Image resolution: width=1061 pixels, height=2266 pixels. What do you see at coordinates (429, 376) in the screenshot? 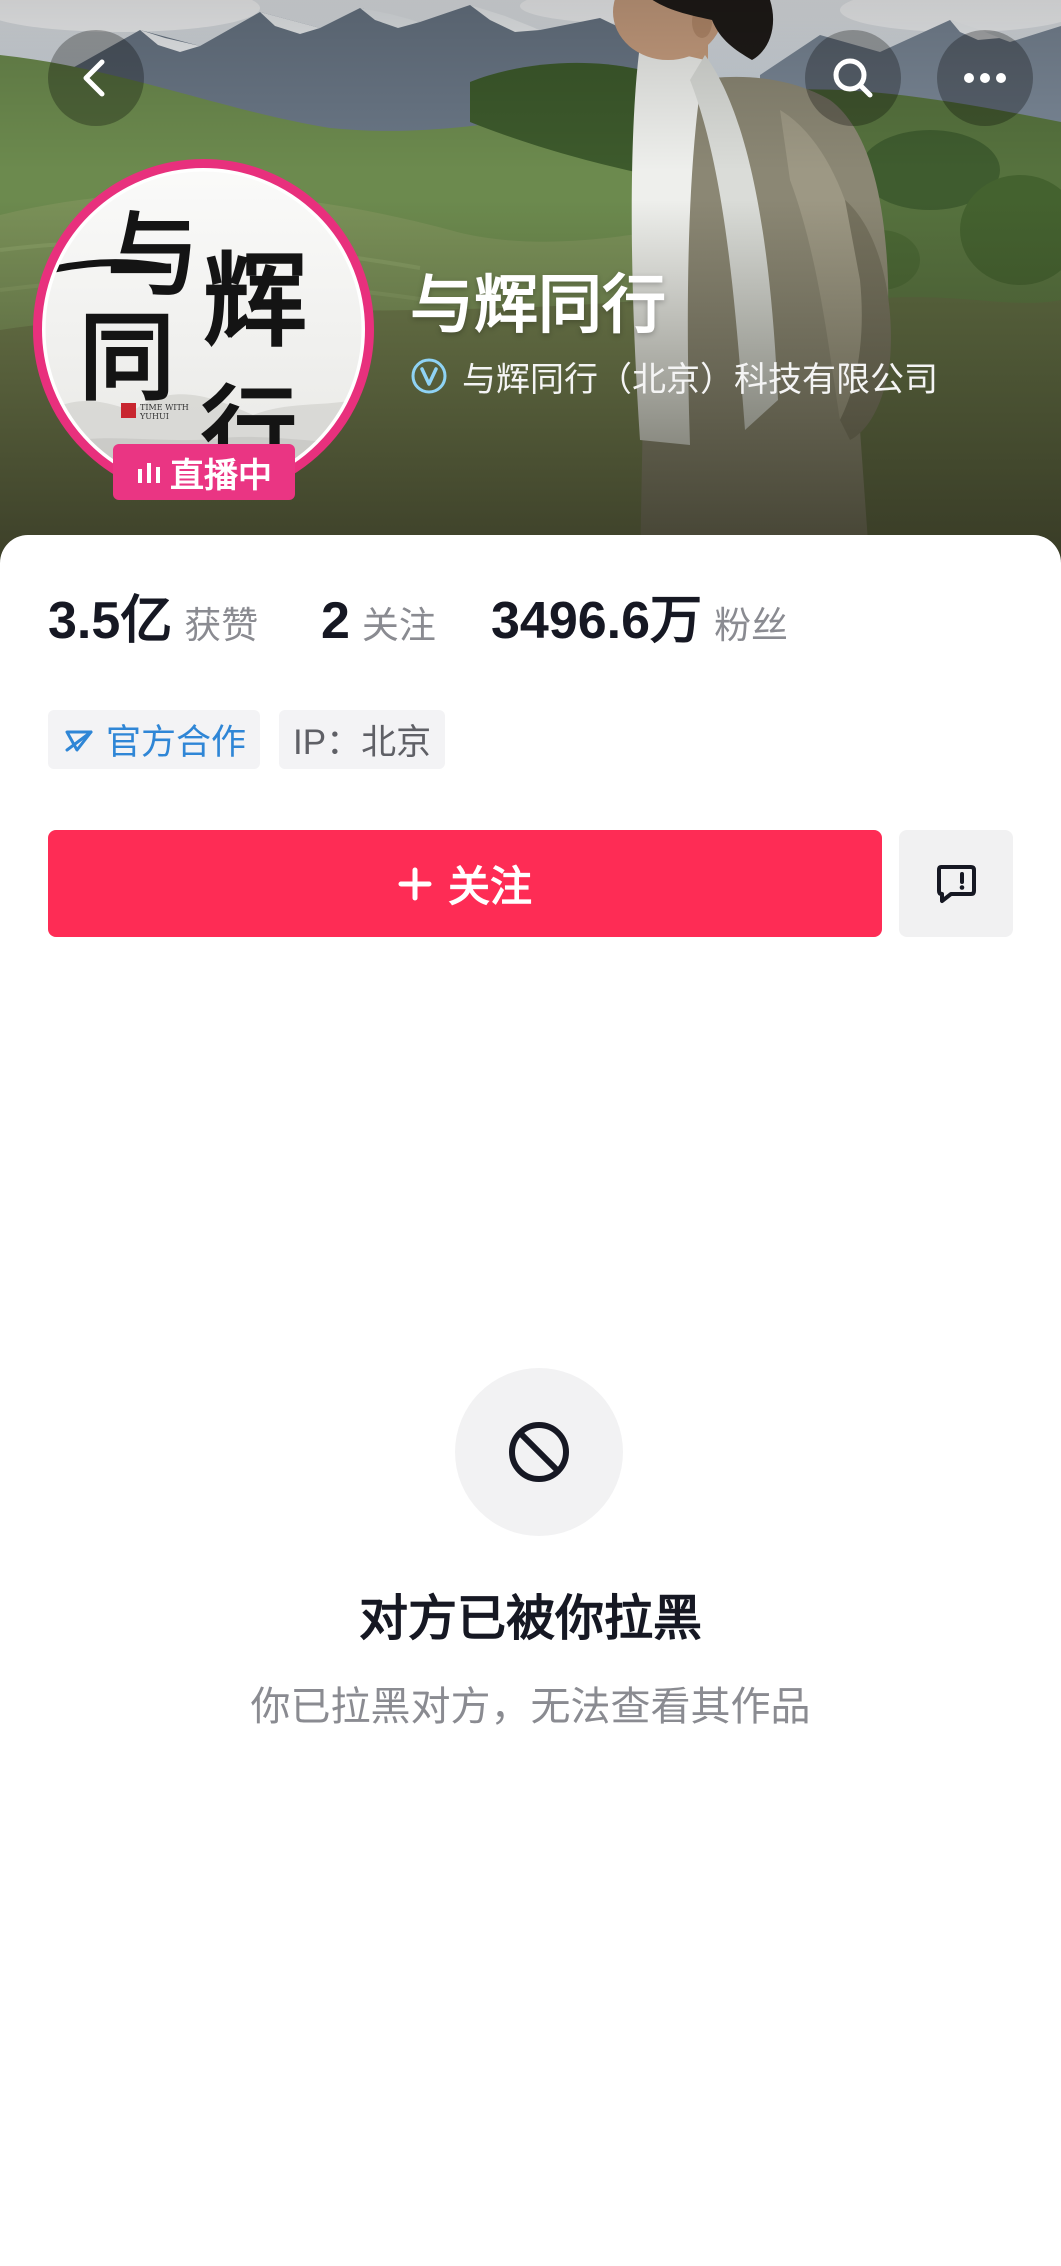
I see `verified-badge-icon` at bounding box center [429, 376].